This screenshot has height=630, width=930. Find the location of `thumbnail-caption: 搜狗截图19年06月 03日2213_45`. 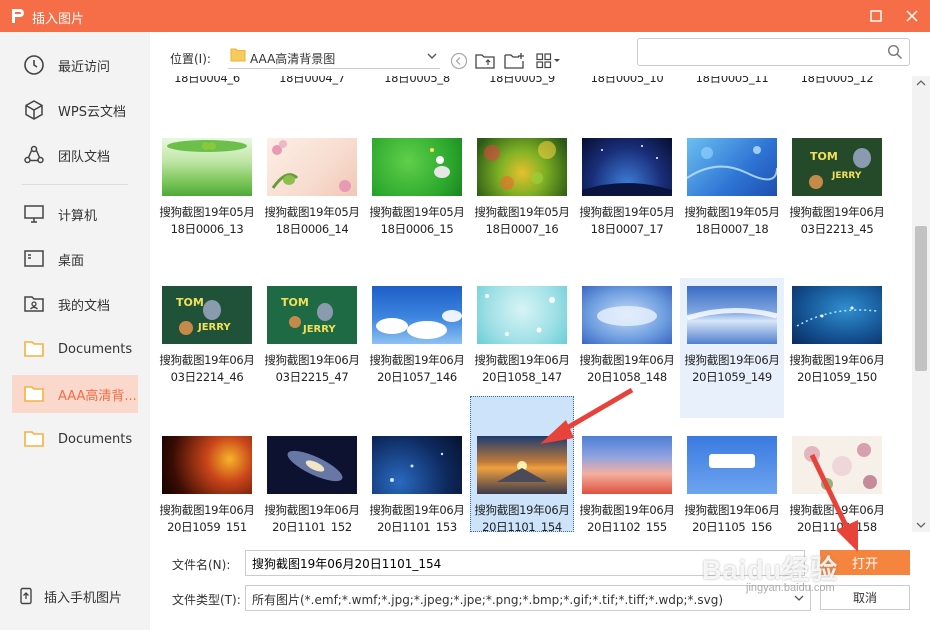

thumbnail-caption: 搜狗截图19年06月 03日2213_45 is located at coordinates (837, 220).